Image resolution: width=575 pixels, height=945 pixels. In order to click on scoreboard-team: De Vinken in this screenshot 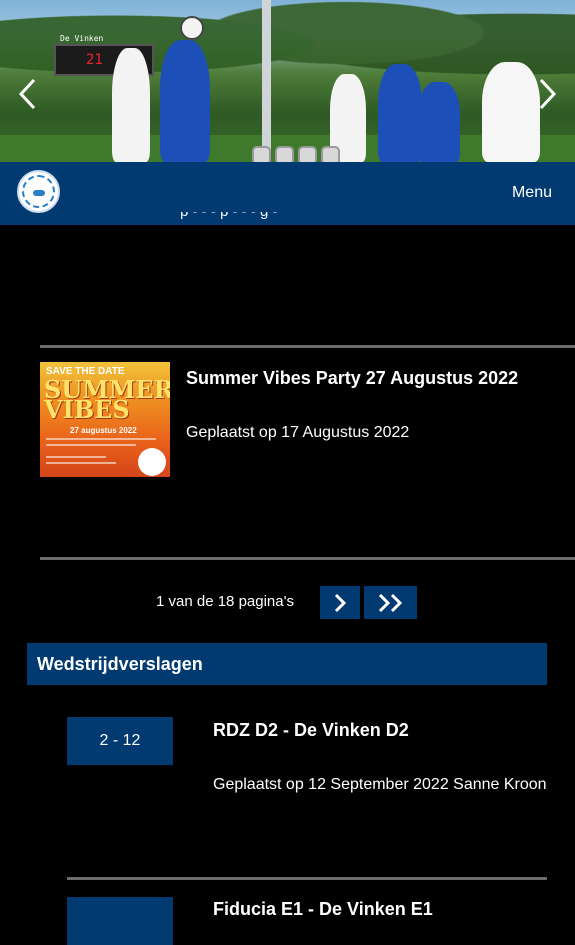, I will do `click(82, 38)`.